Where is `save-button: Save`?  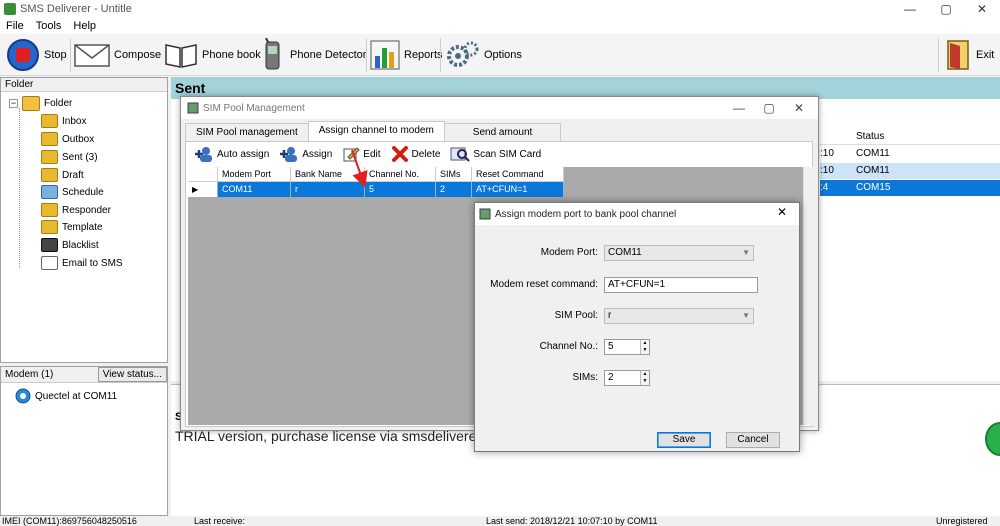
save-button: Save is located at coordinates (684, 440).